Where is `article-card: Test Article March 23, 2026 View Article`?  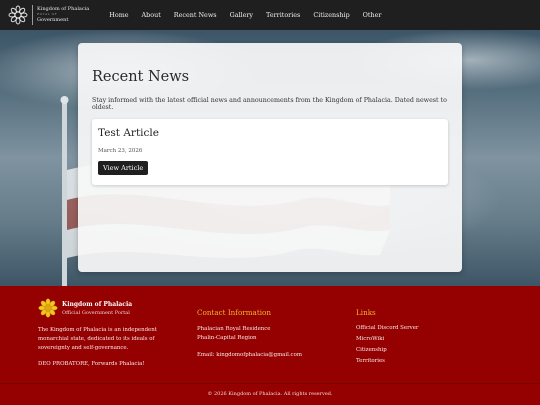 article-card: Test Article March 23, 2026 View Article is located at coordinates (270, 152).